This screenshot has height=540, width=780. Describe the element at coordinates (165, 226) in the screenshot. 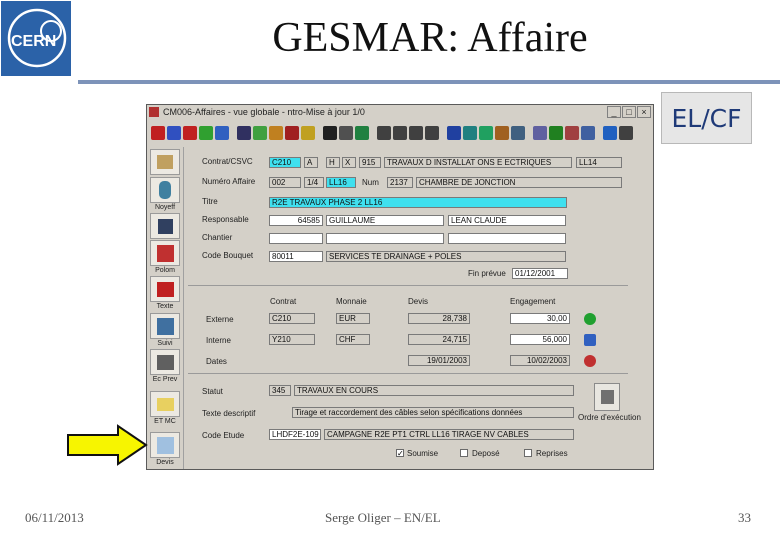

I see `sidebar-button-noyeff` at that location.